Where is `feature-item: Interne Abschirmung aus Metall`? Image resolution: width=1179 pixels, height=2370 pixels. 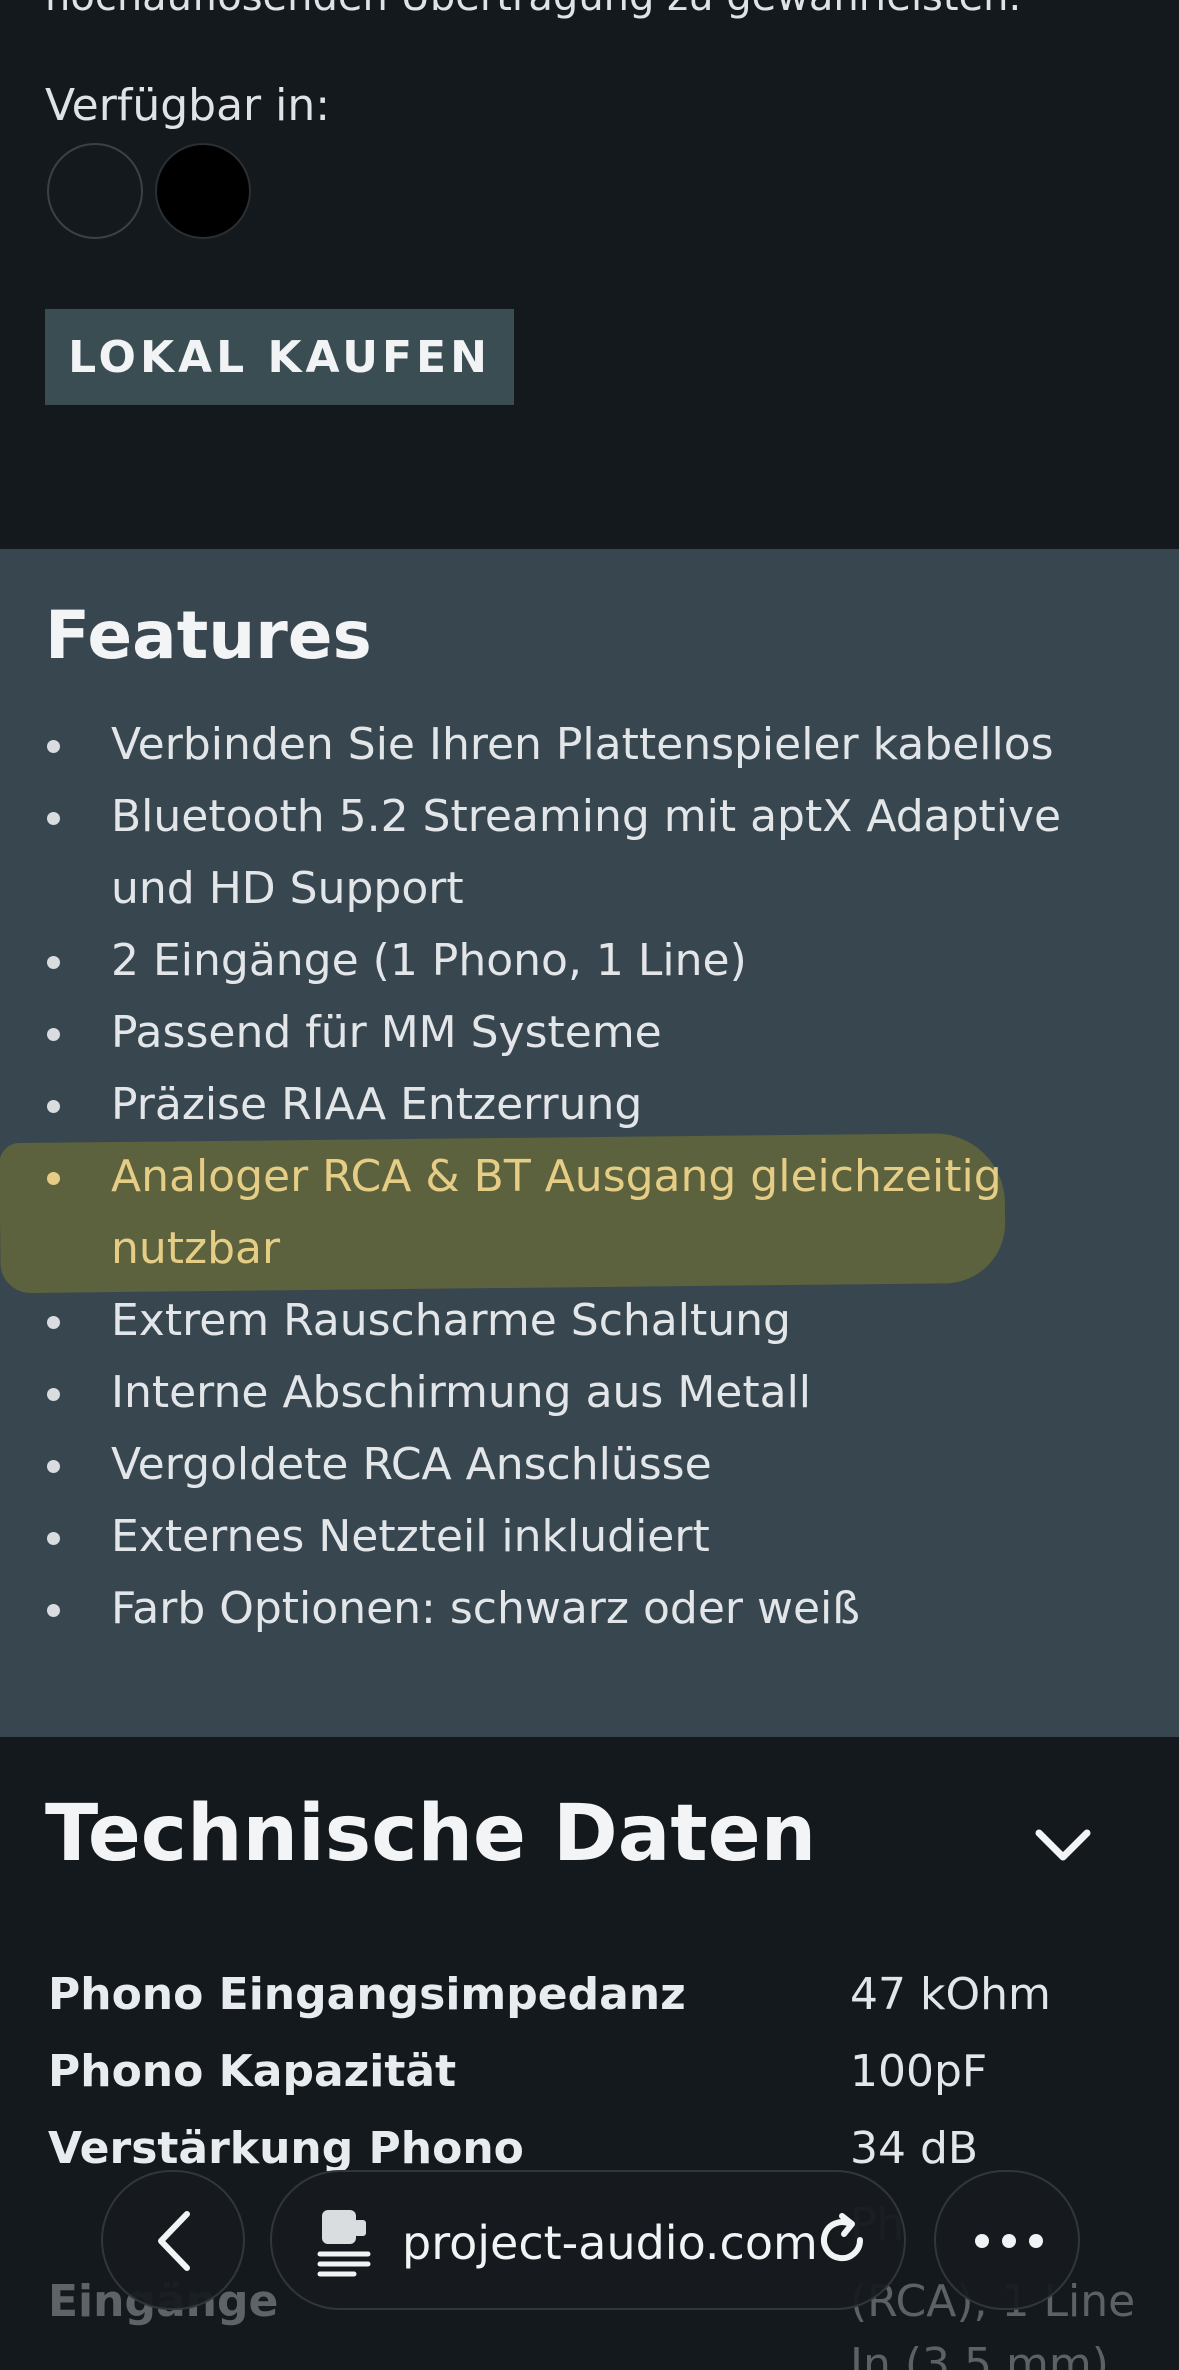
feature-item: Interne Abschirmung aus Metall is located at coordinates (600, 1393).